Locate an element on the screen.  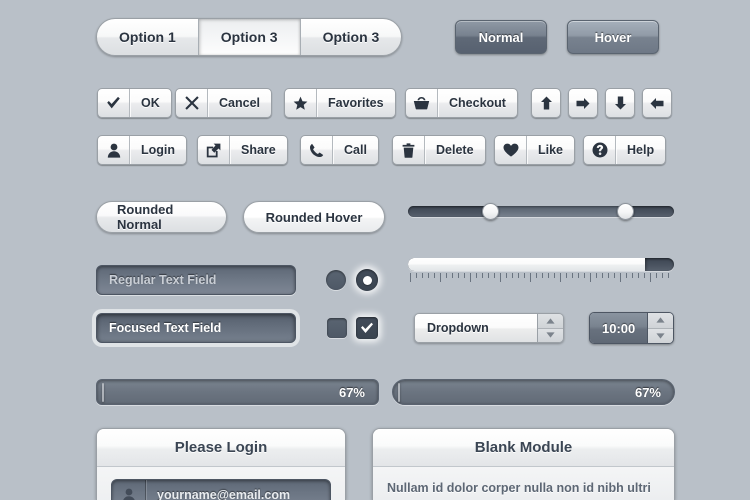
arrow-left-button is located at coordinates (657, 103).